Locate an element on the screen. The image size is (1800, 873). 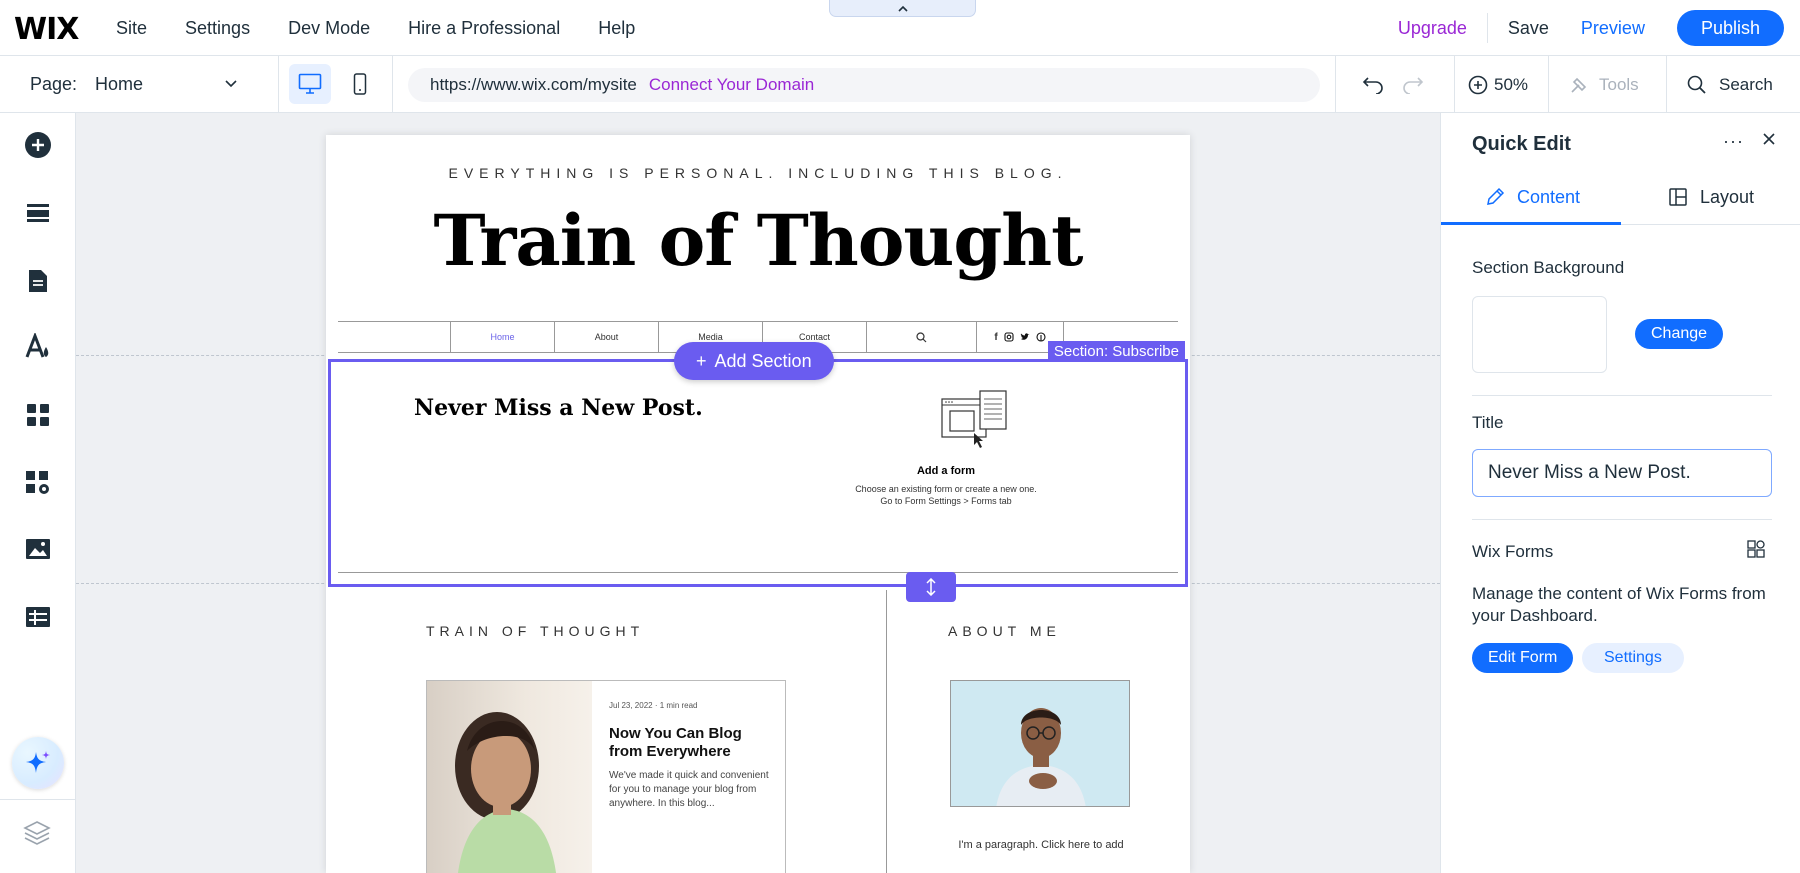
wix-logo: WIX is located at coordinates (46, 29).